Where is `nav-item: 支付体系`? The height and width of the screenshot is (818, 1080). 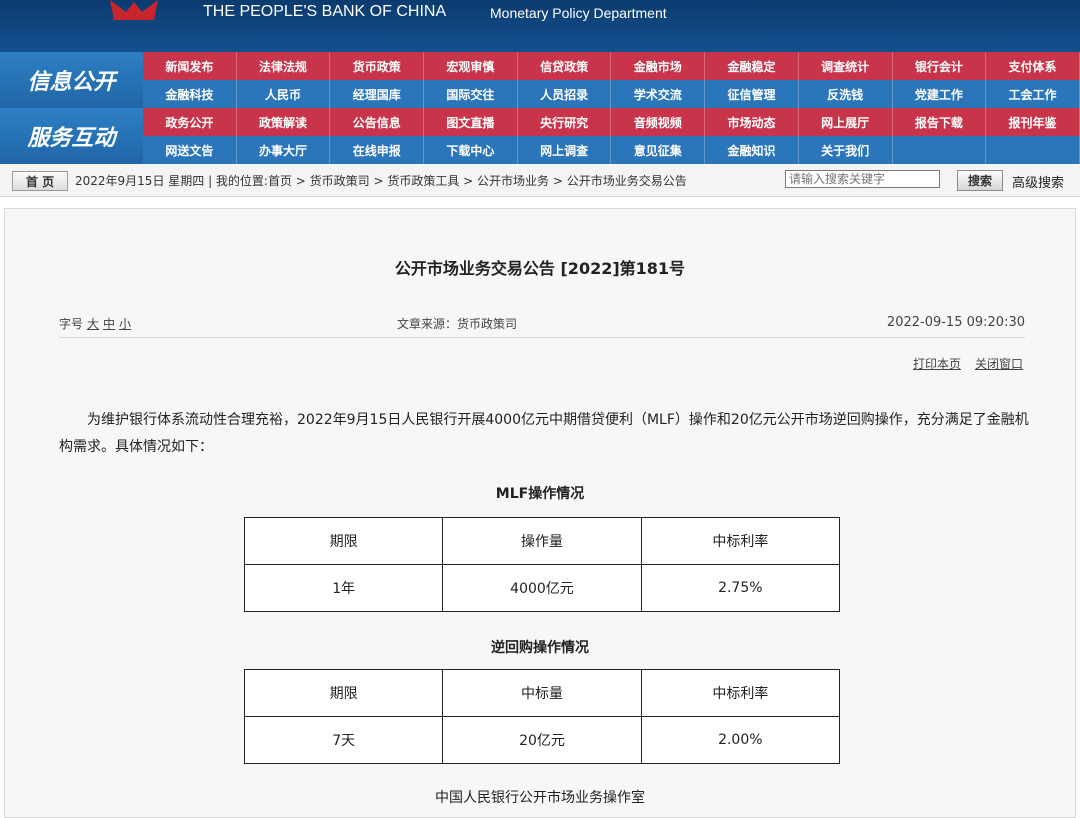
nav-item: 支付体系 is located at coordinates (1033, 66).